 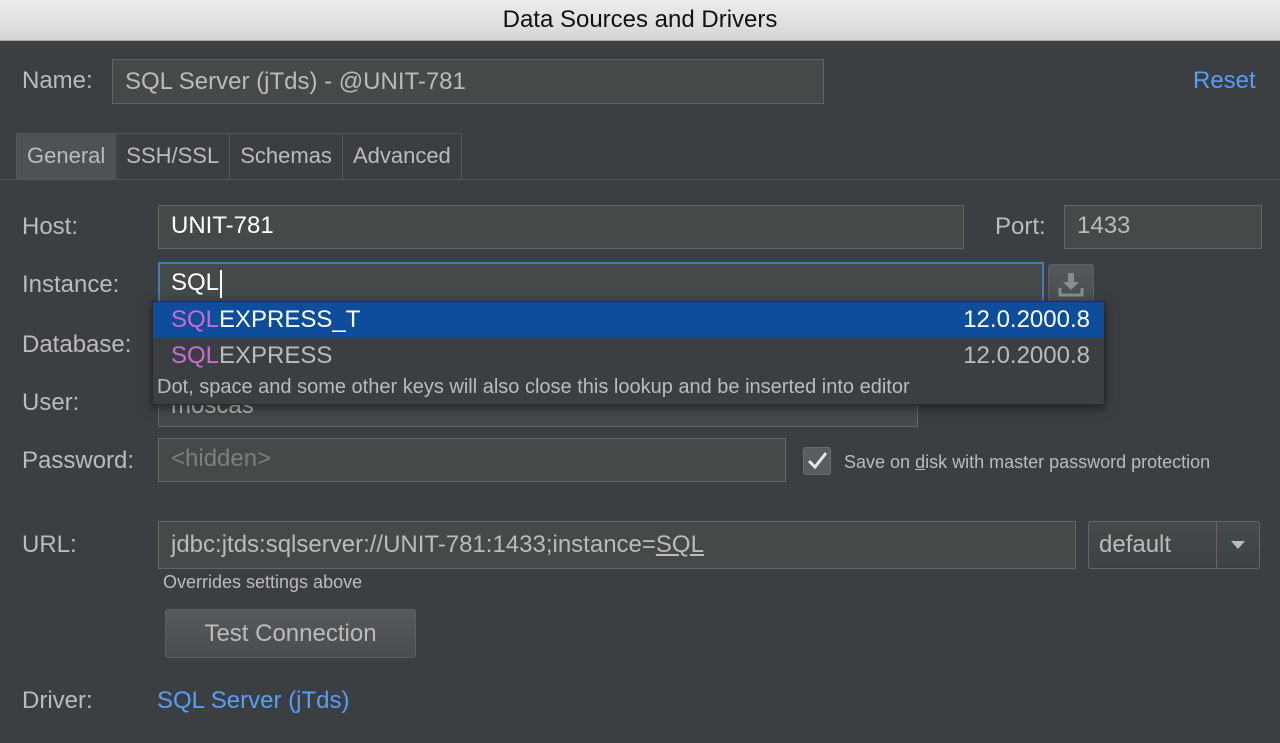 What do you see at coordinates (640, 179) in the screenshot?
I see `tab-divider` at bounding box center [640, 179].